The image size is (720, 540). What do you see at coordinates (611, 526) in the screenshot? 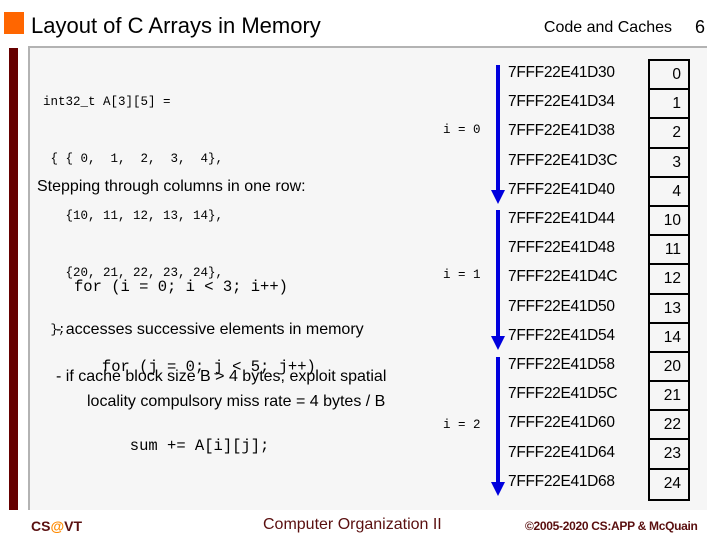
I see `footer-copyright: ©2005-2020 CS:APP & McQuain` at bounding box center [611, 526].